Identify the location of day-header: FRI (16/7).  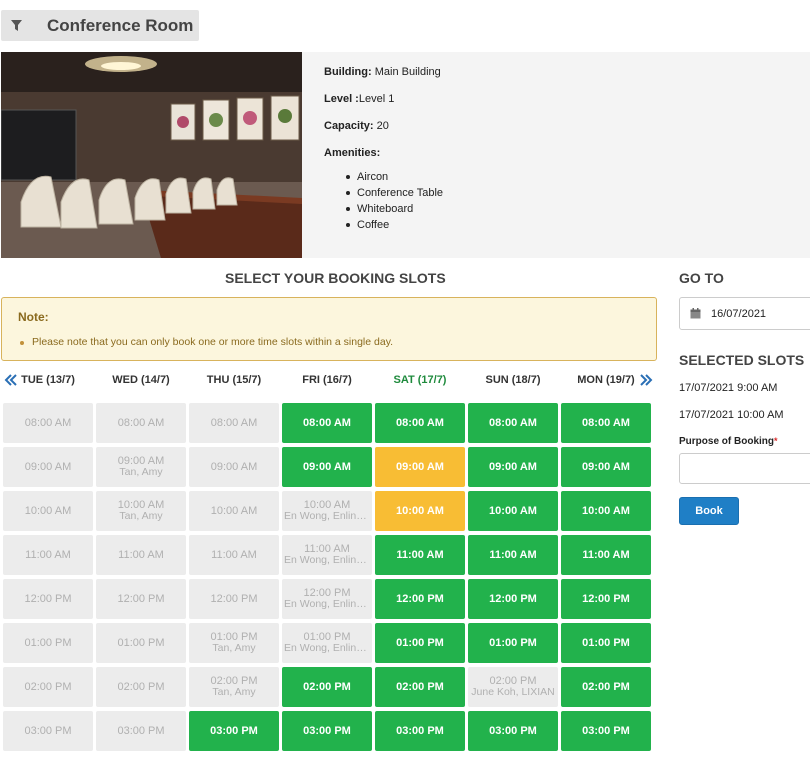
(327, 380).